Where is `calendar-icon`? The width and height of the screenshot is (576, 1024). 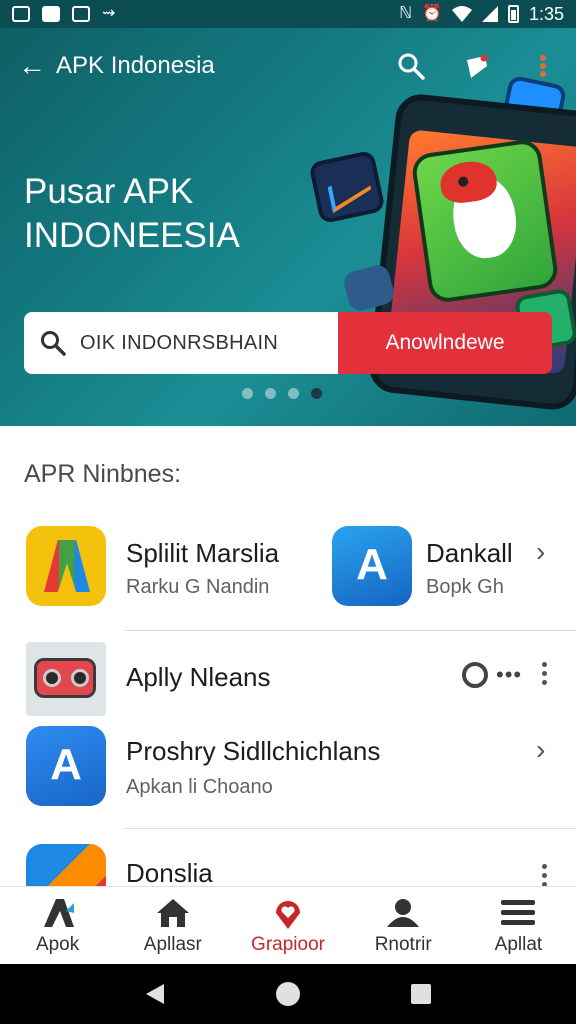
calendar-icon is located at coordinates (81, 14).